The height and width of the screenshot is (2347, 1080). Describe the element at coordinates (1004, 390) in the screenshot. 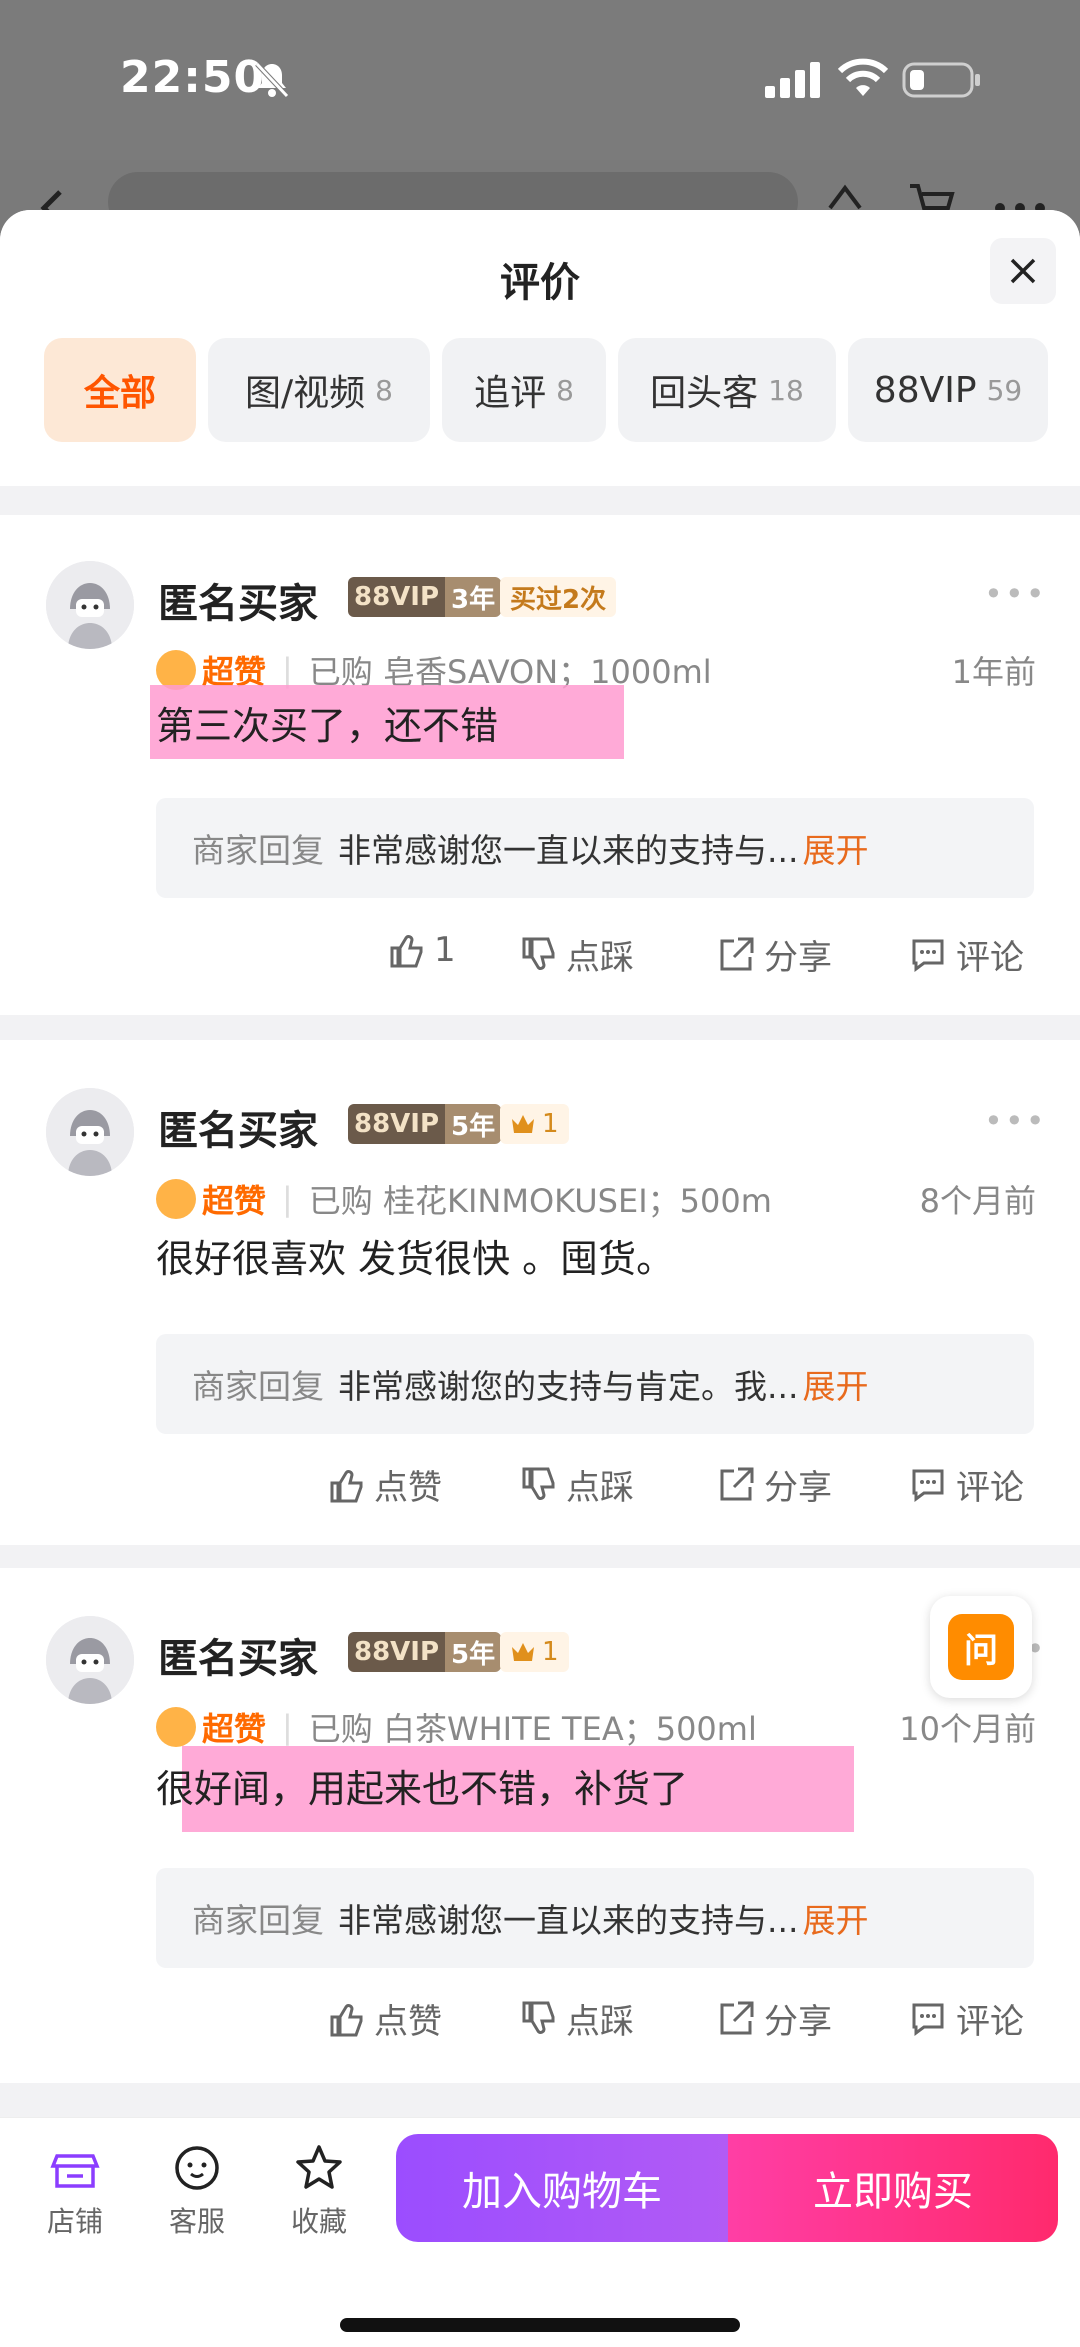

I see `tab-count: 59` at that location.